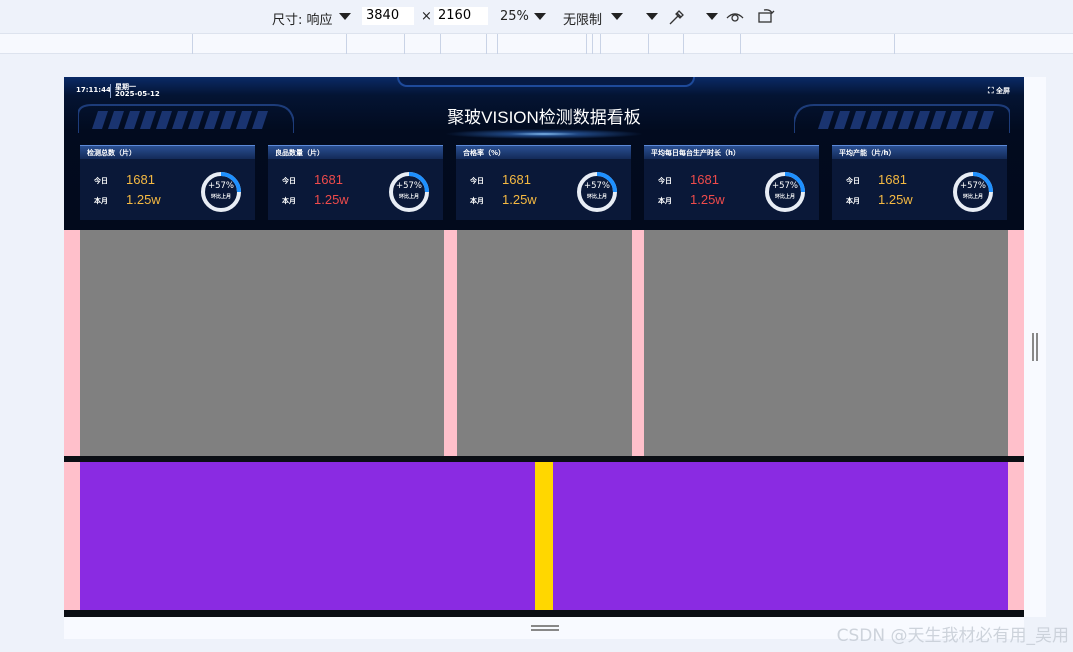 This screenshot has height=652, width=1073. Describe the element at coordinates (299, 153) in the screenshot. I see `stat-card-title: 良品数量（片）` at that location.